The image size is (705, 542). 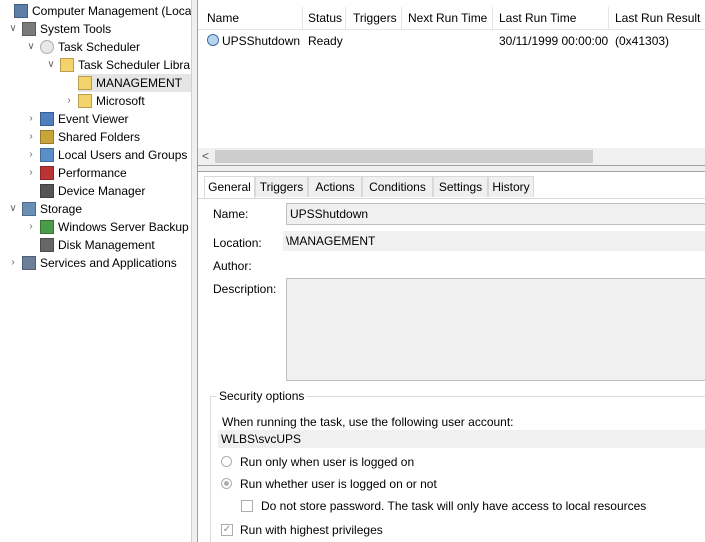 What do you see at coordinates (335, 186) in the screenshot?
I see `tab-actions: Actions` at bounding box center [335, 186].